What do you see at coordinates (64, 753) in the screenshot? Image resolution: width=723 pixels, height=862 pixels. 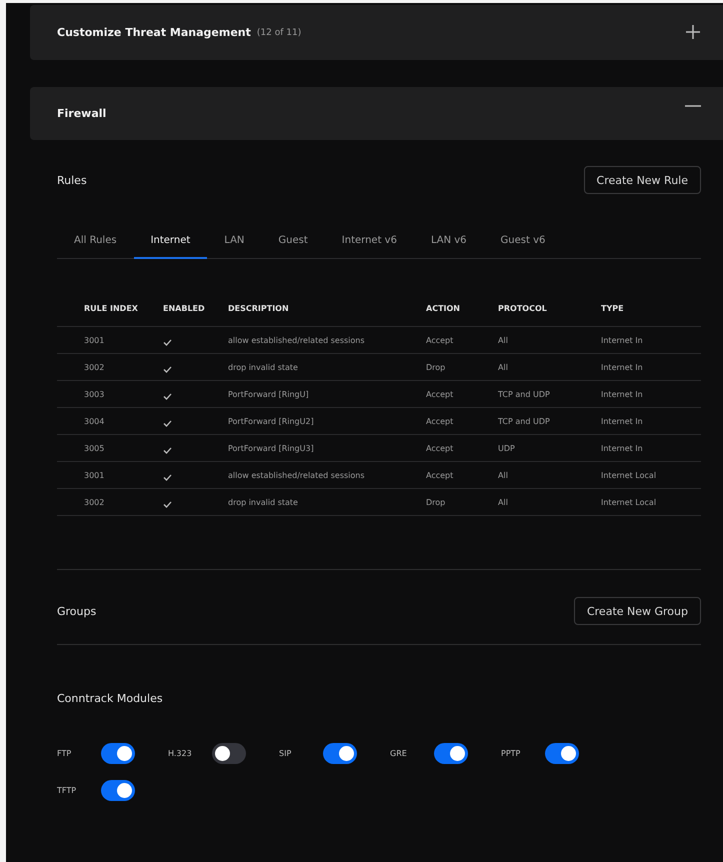 I see `module-label: FTP` at bounding box center [64, 753].